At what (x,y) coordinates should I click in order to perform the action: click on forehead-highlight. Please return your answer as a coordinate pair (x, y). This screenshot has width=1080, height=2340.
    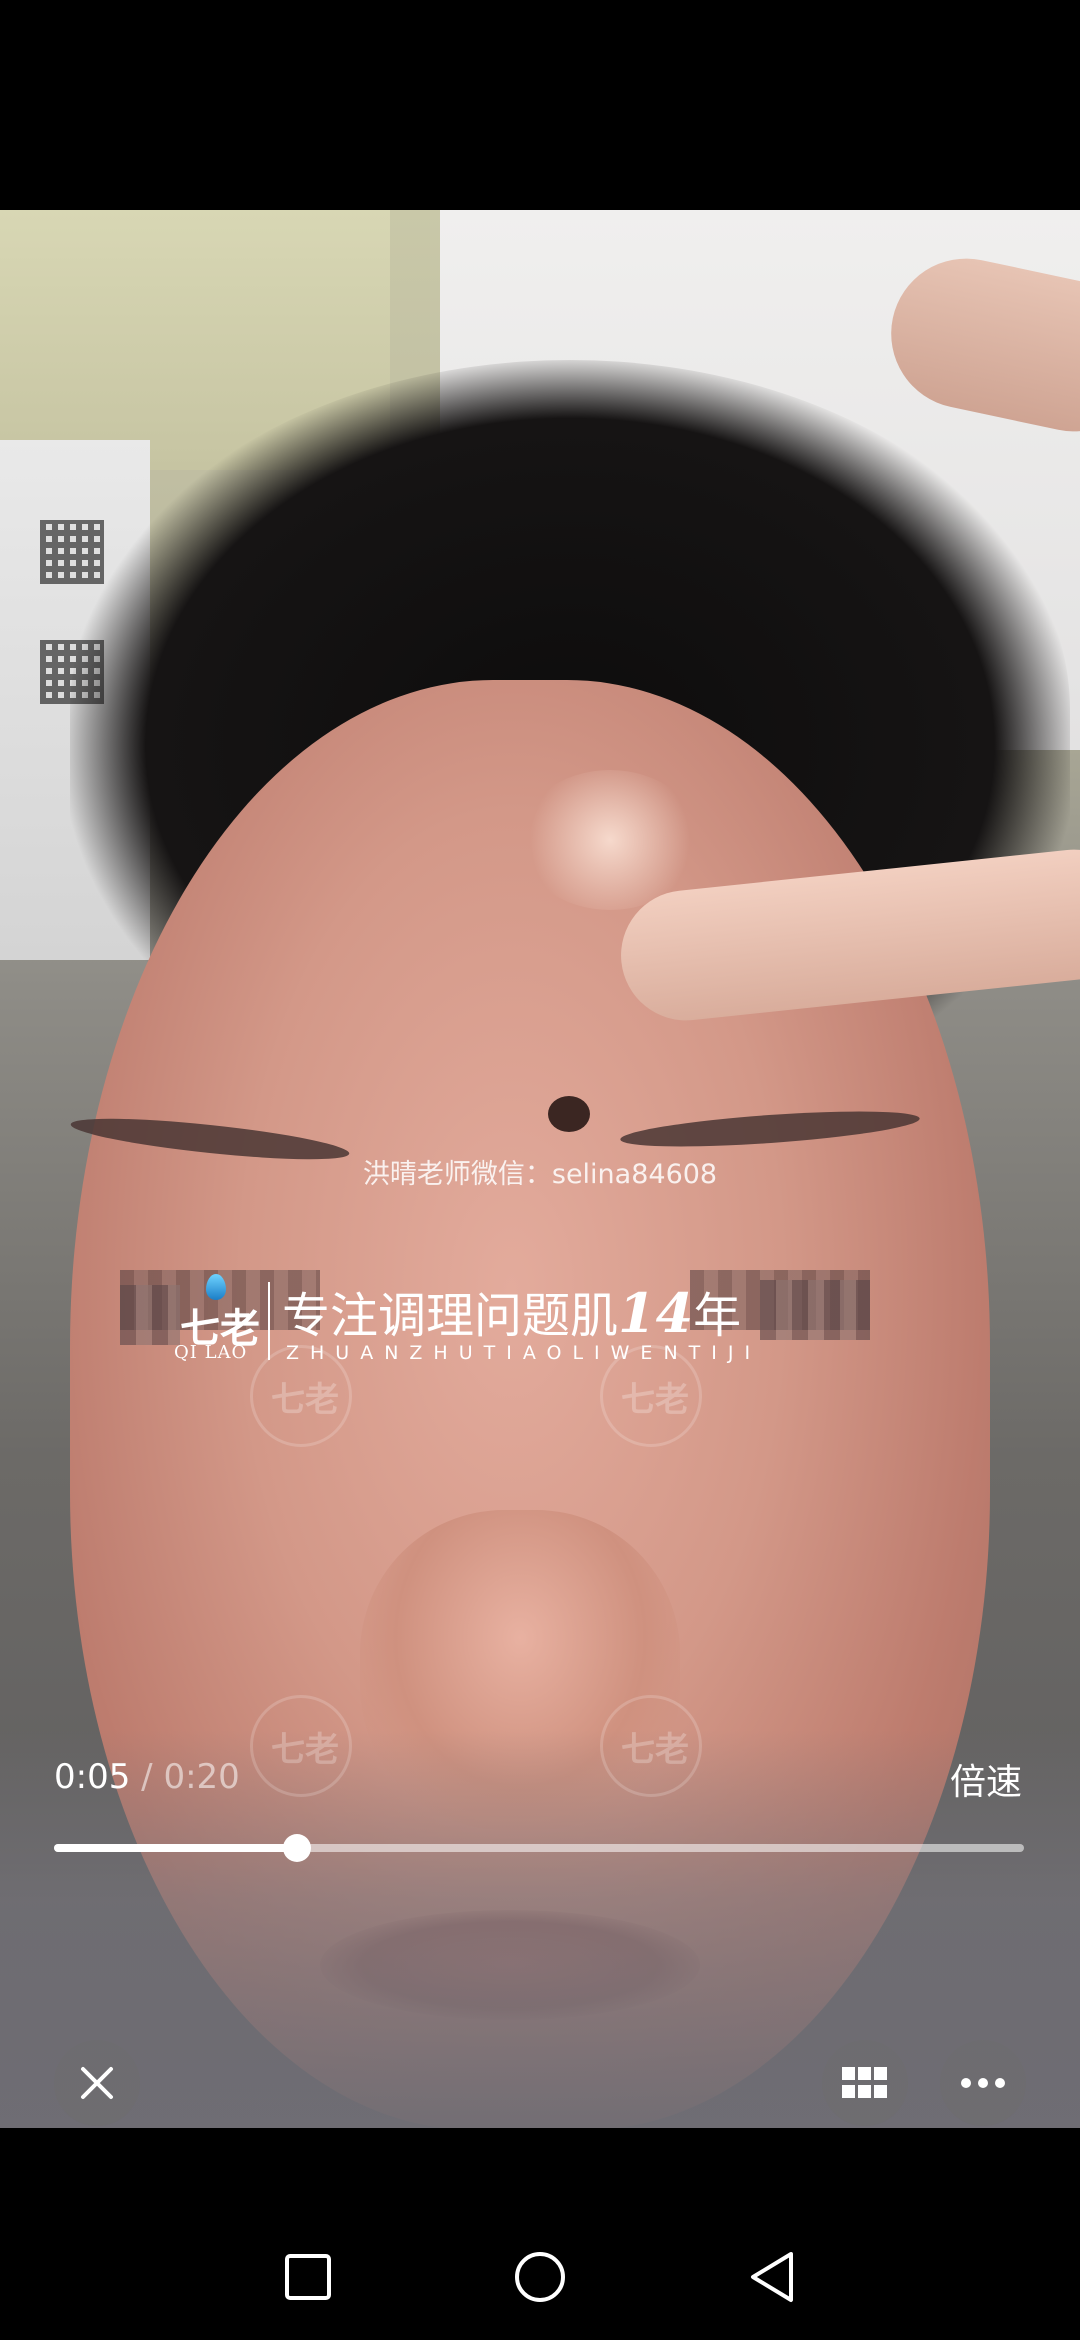
    Looking at the image, I should click on (610, 840).